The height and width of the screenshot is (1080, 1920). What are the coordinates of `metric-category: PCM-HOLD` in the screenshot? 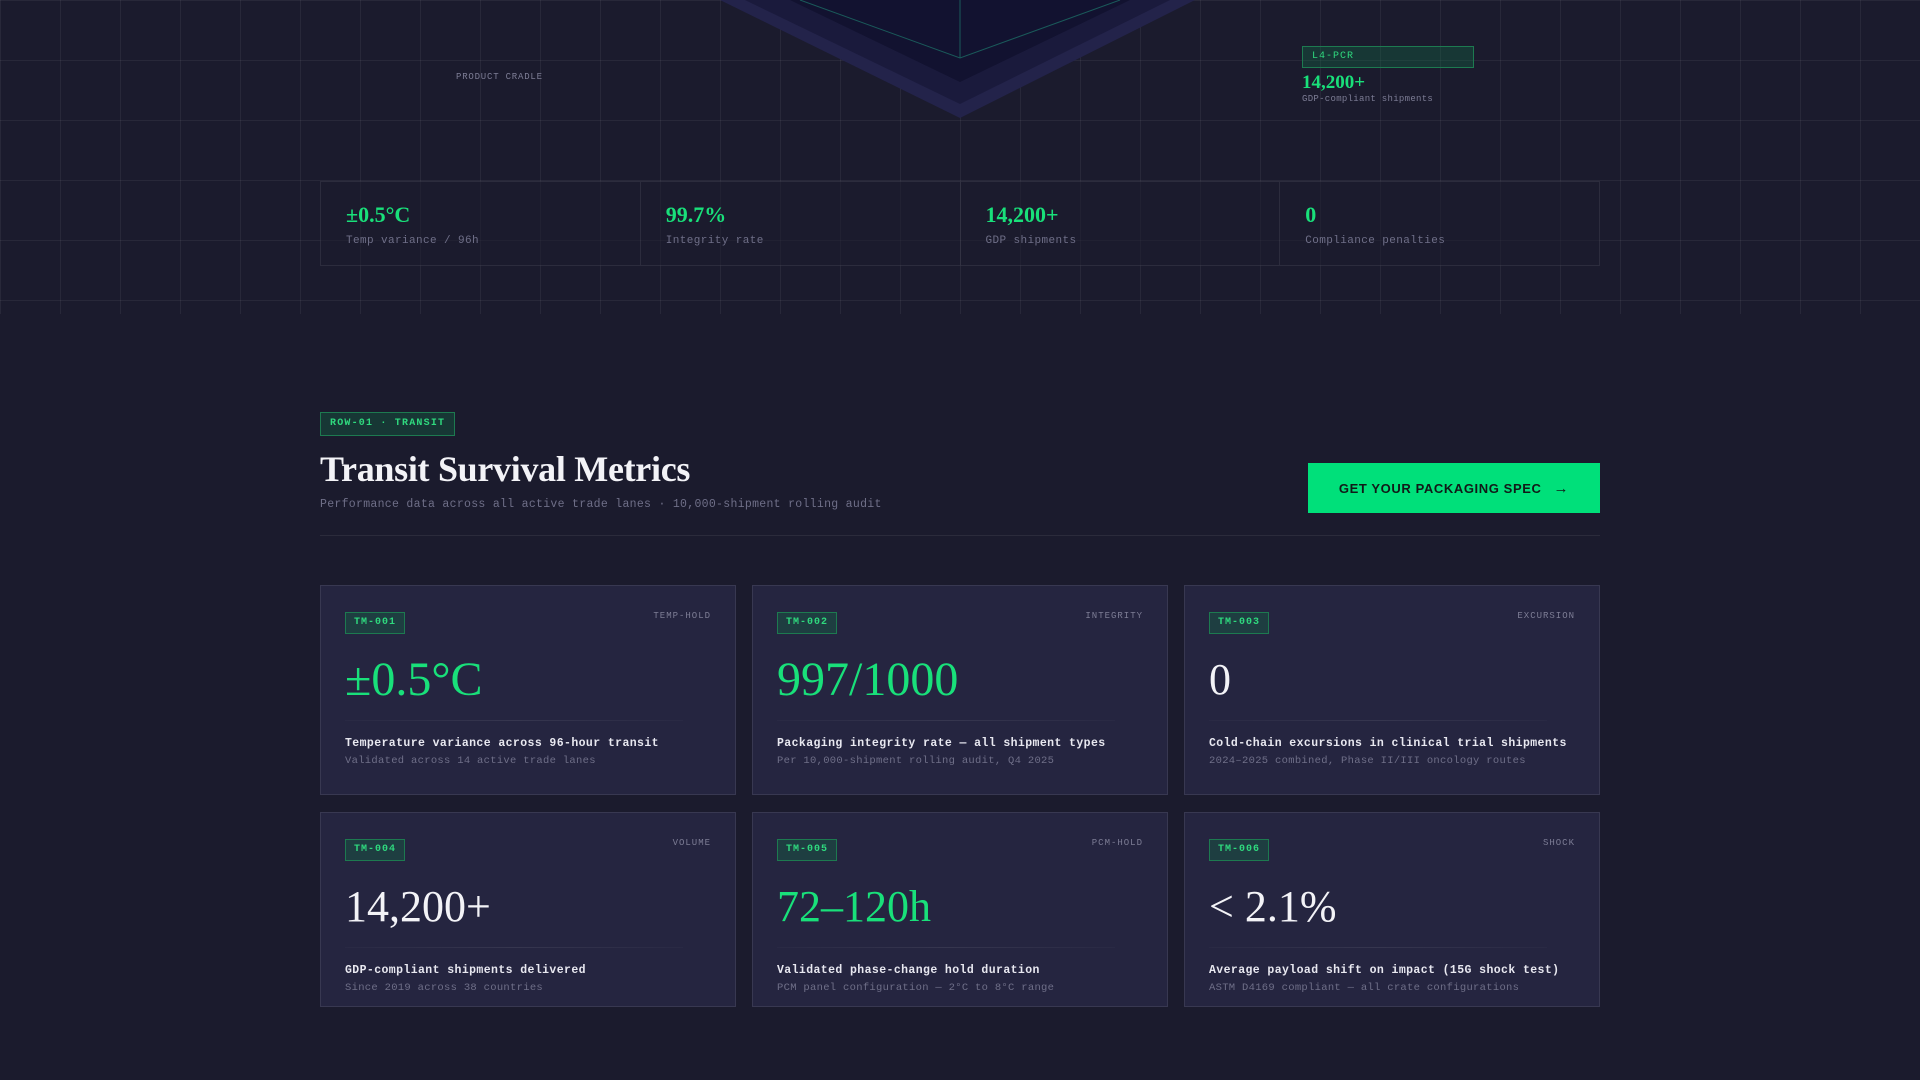 It's located at (1117, 843).